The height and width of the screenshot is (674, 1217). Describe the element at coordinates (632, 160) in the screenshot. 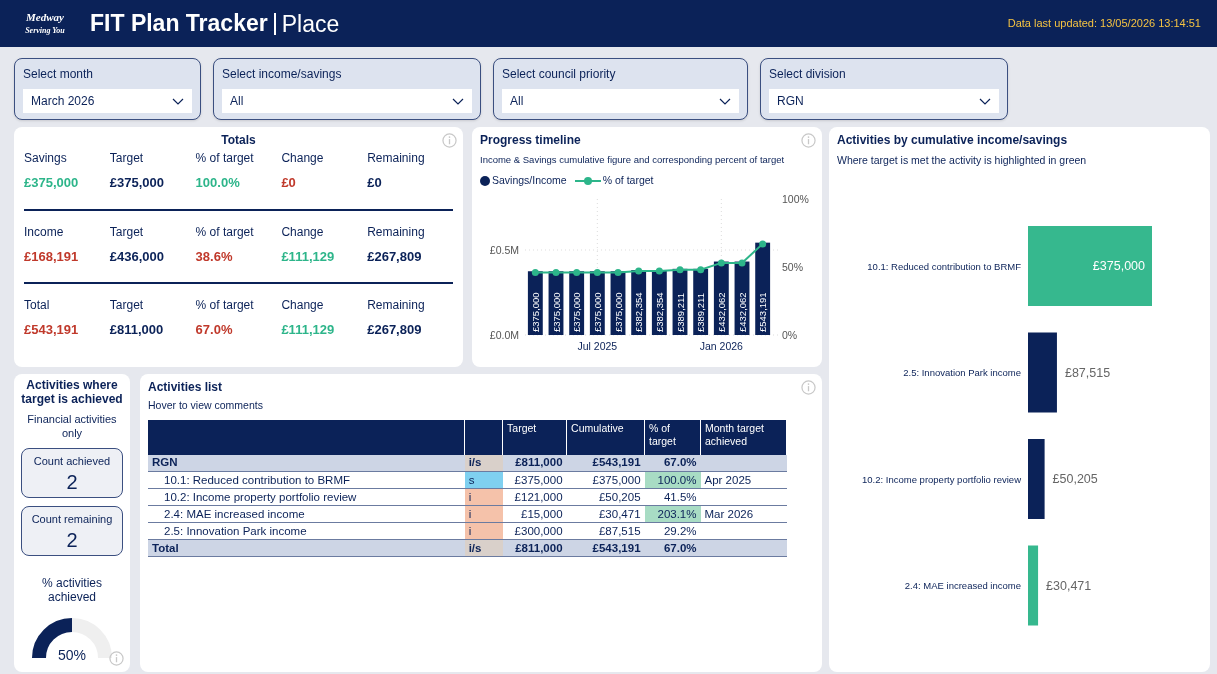

I see `card-subtitle: Income & Savings cumulative figure and corresponding percent of target` at that location.